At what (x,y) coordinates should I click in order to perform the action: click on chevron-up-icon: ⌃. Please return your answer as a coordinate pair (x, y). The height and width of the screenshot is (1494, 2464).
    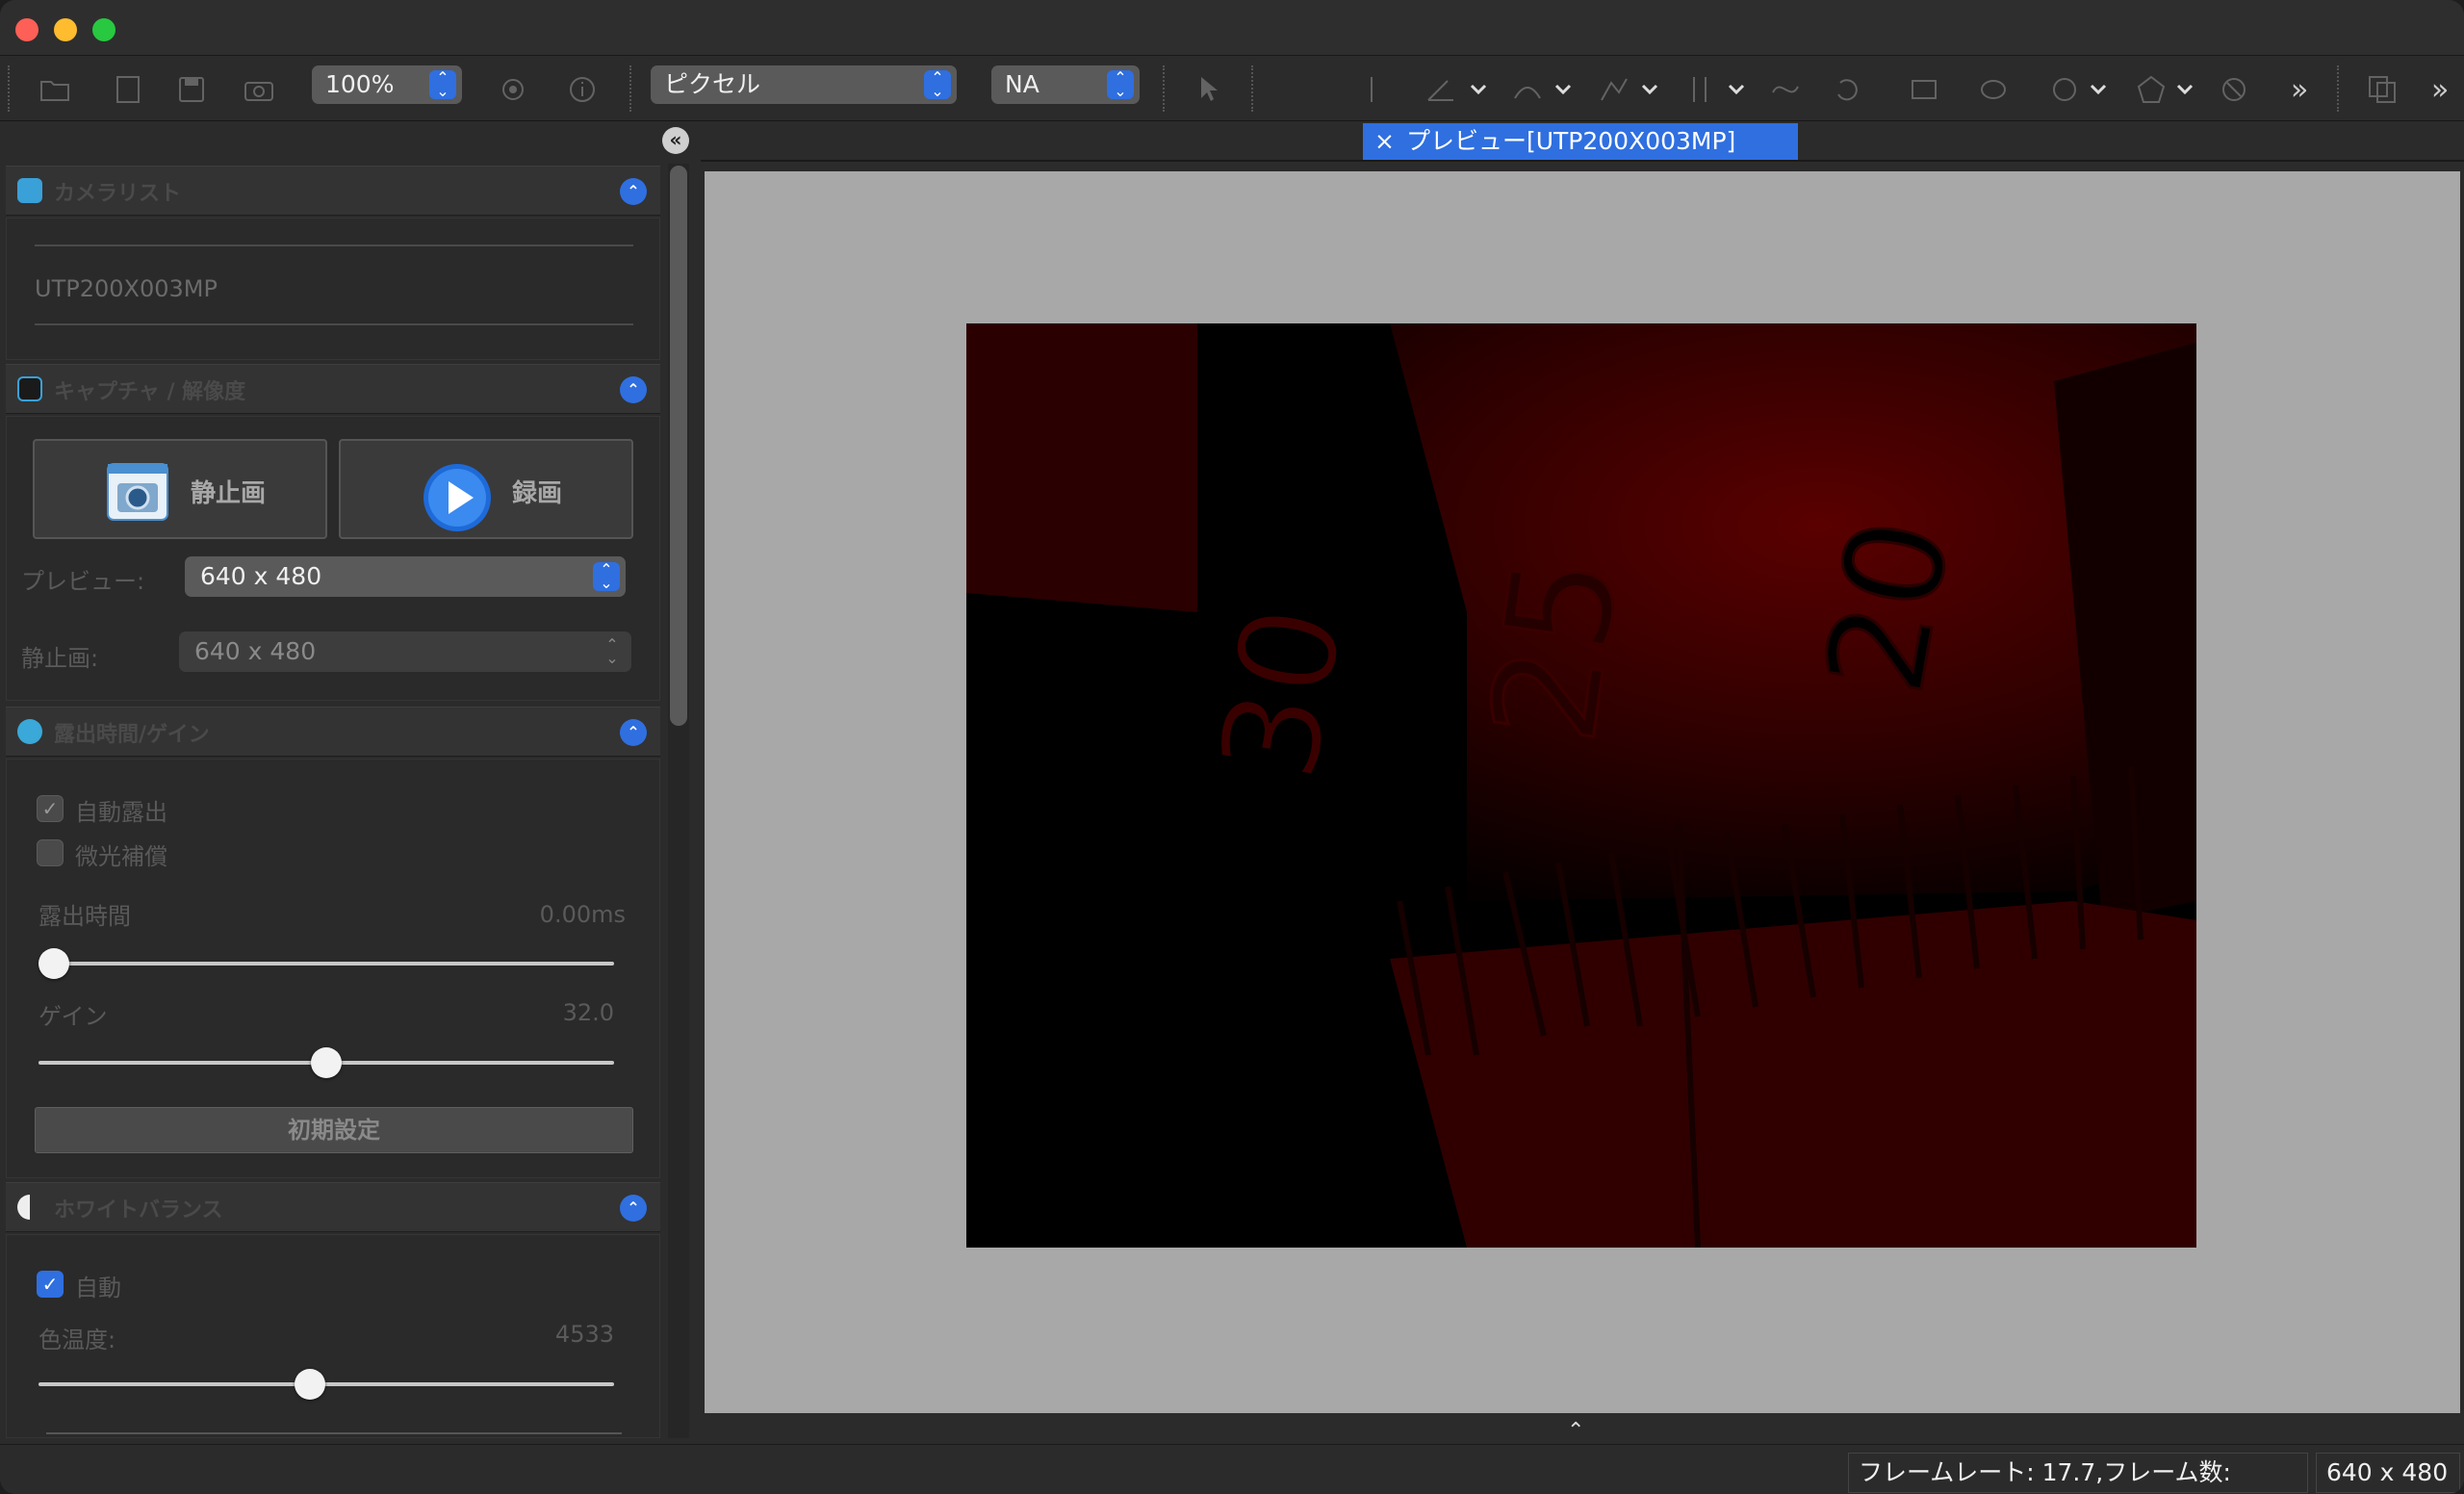
    Looking at the image, I should click on (1575, 1431).